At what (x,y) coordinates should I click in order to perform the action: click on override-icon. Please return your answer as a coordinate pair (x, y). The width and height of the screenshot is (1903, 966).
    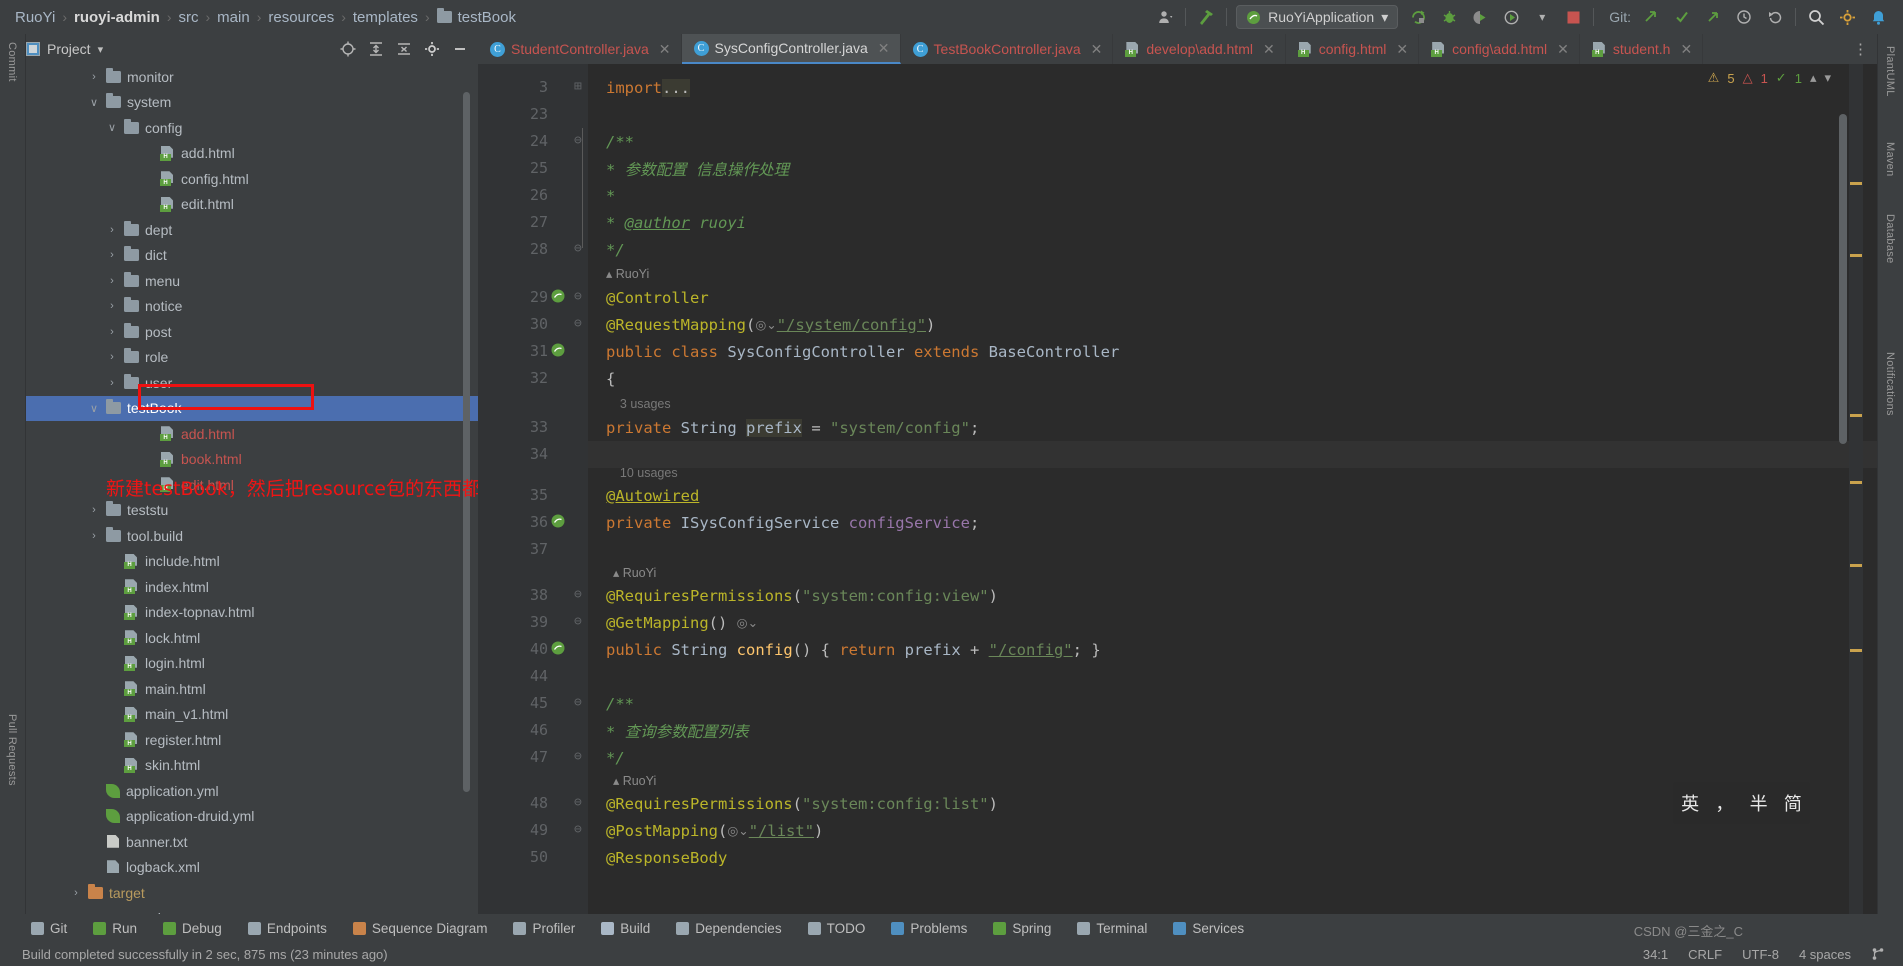
    Looking at the image, I should click on (559, 649).